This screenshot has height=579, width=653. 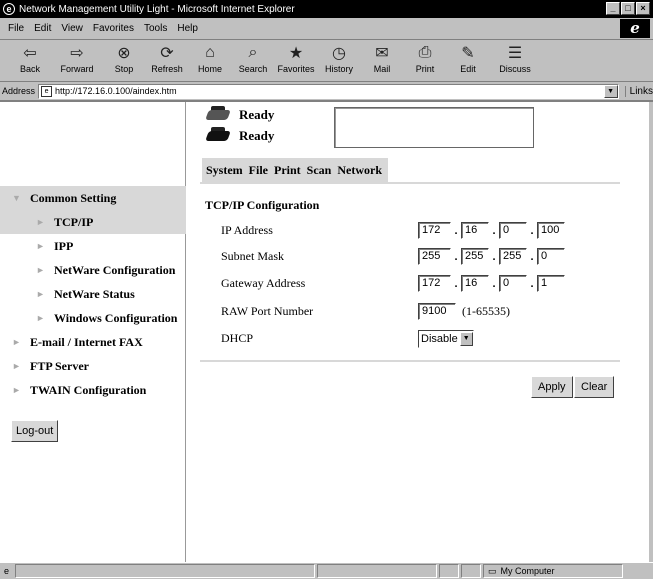 I want to click on status-page-icon: e, so click(x=7, y=571).